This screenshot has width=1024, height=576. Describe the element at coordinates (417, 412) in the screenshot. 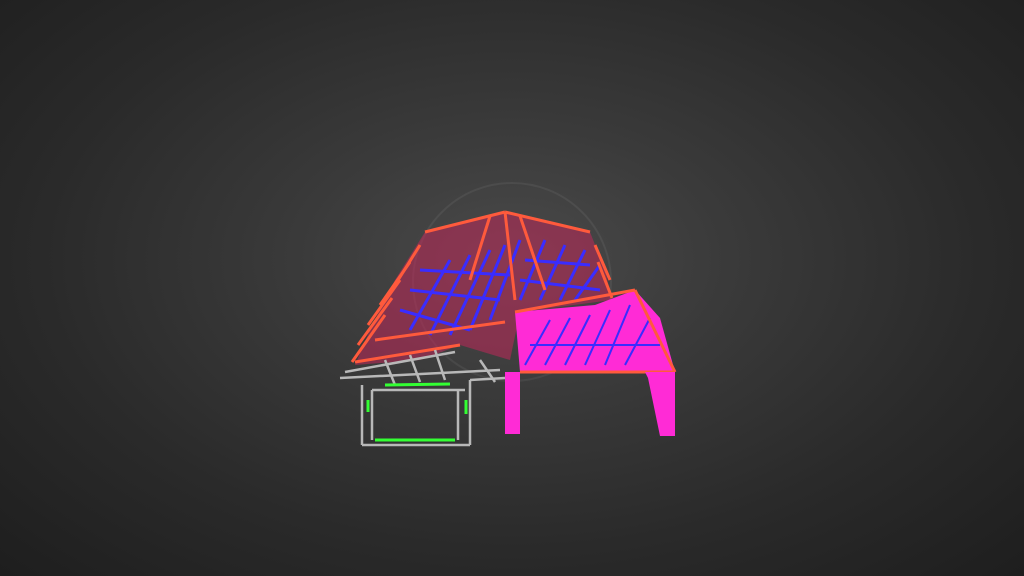

I see `green-bracing` at that location.